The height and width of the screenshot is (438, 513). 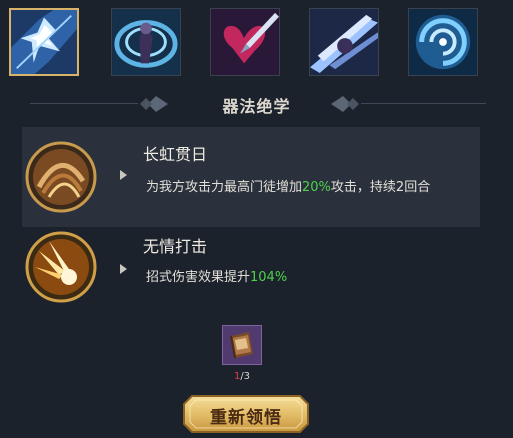 What do you see at coordinates (423, 103) in the screenshot?
I see `divider-right` at bounding box center [423, 103].